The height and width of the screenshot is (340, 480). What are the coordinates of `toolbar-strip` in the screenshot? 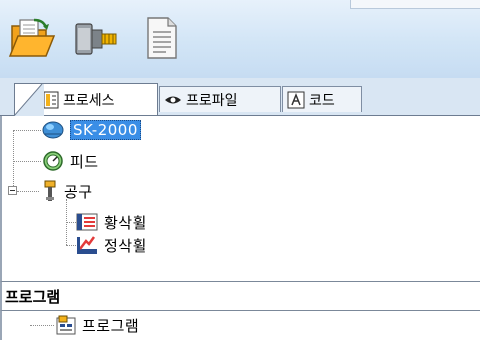 It's located at (415, 4).